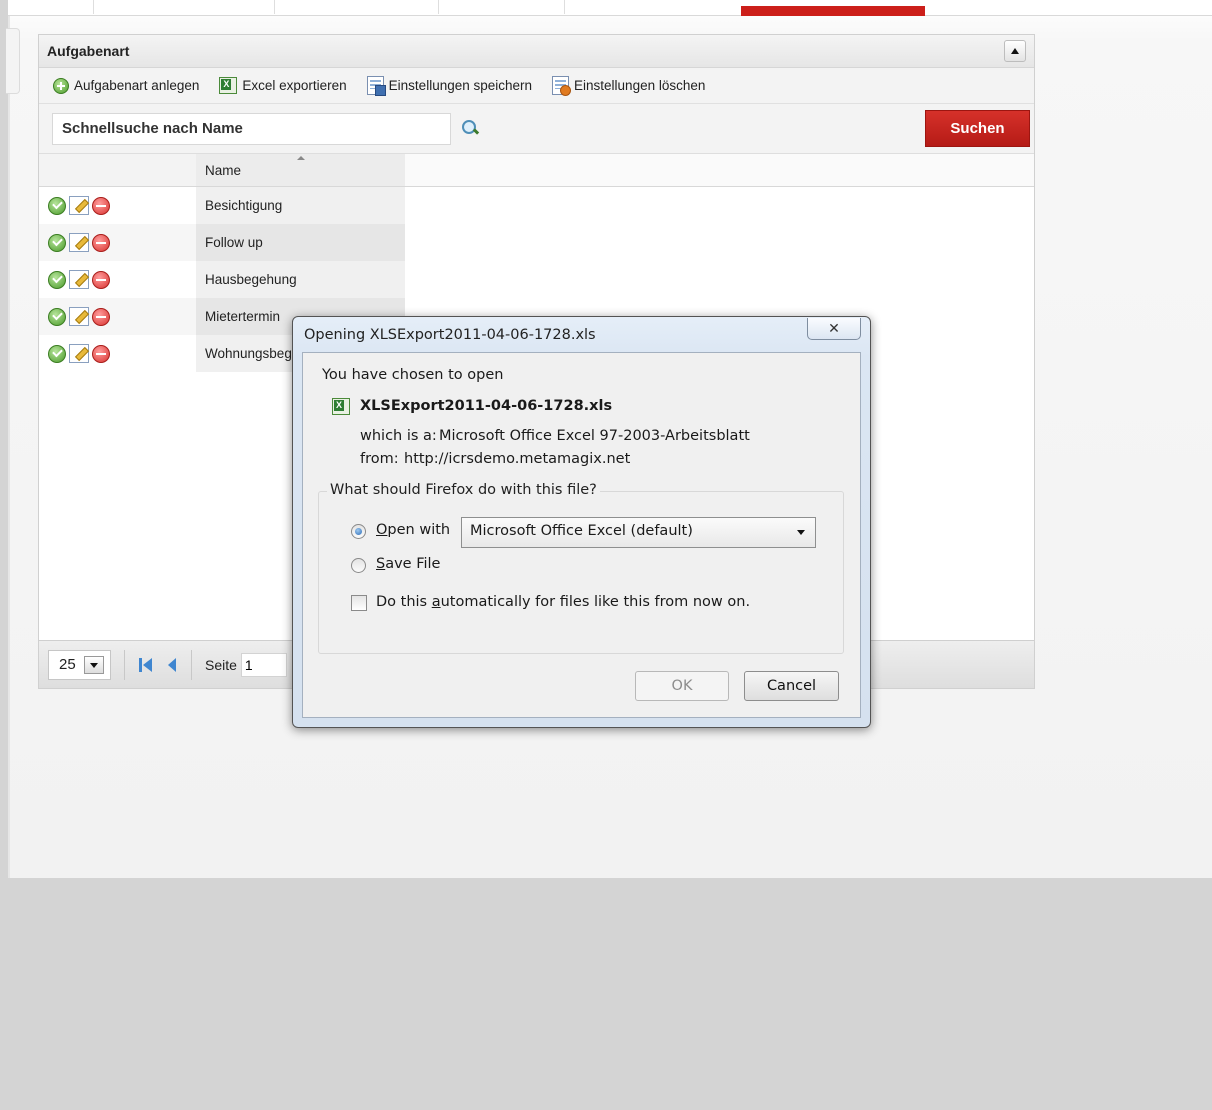  I want to click on table-row: Besichtigung, so click(536, 205).